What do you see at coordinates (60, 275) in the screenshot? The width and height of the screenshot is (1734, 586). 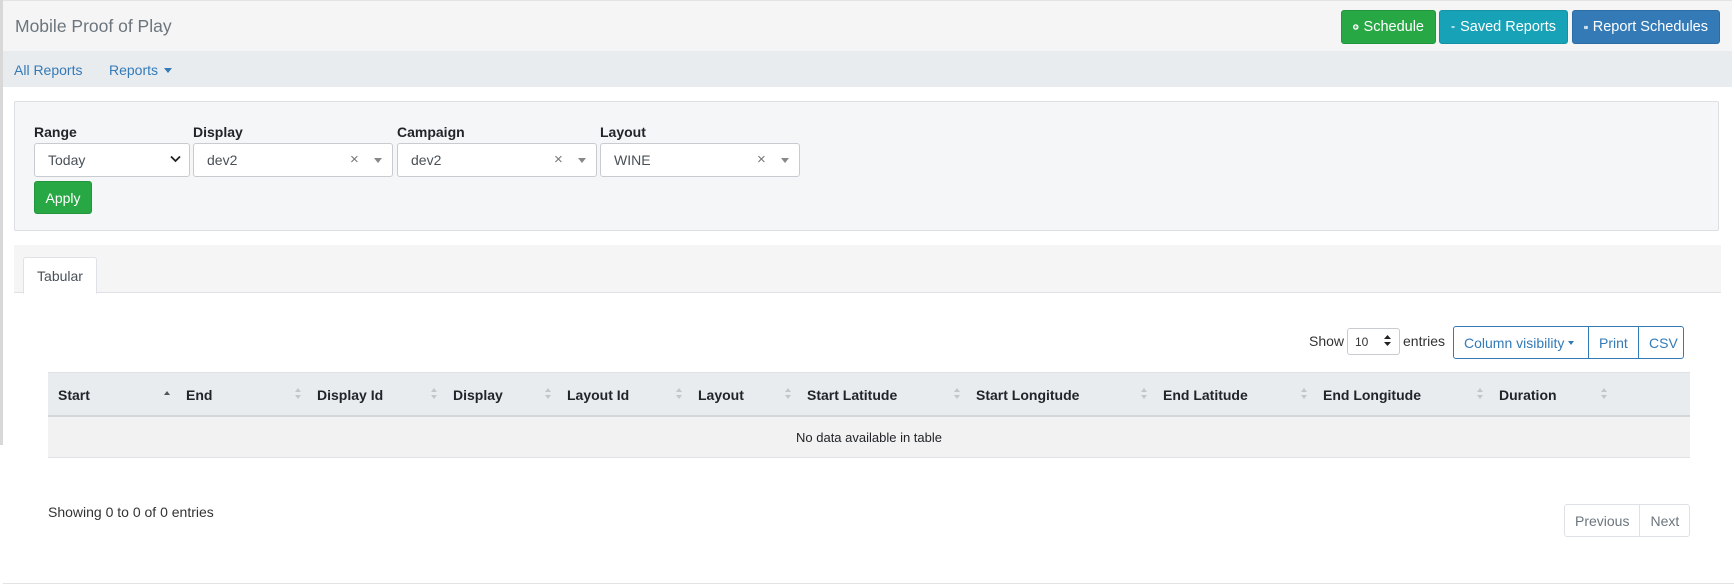 I see `tab-tabular: Tabular` at bounding box center [60, 275].